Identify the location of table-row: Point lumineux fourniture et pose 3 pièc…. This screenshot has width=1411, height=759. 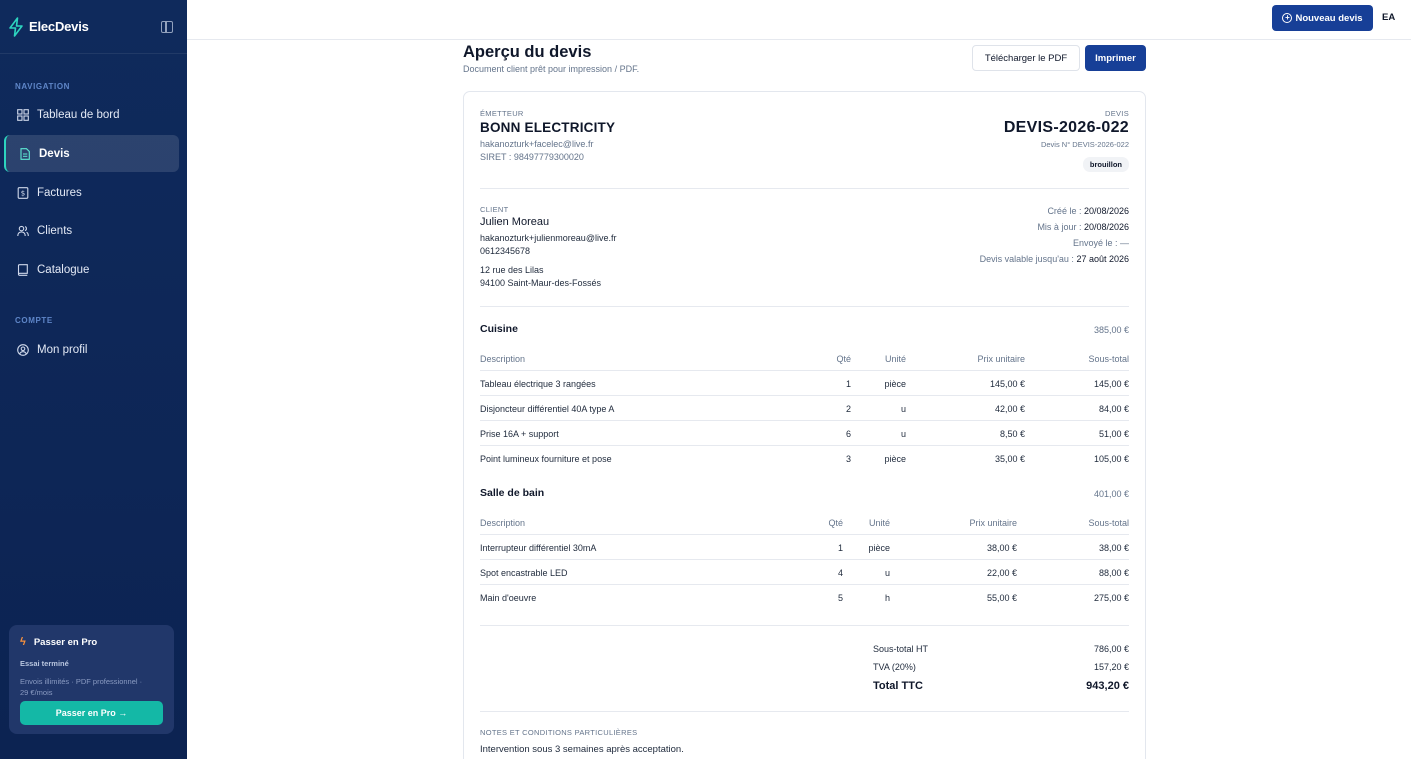
(804, 458).